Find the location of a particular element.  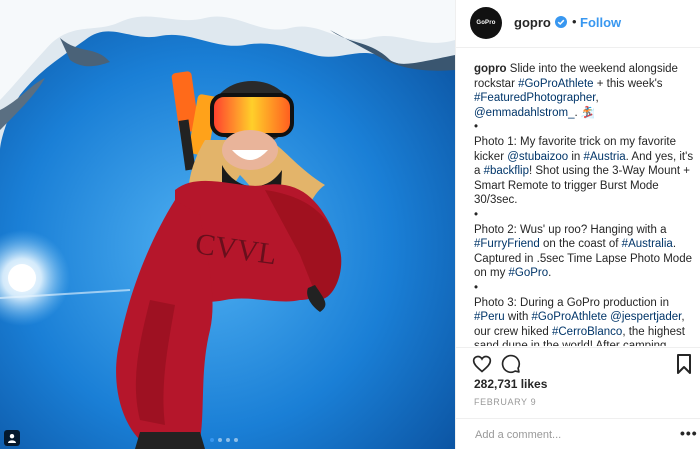

comment-icon is located at coordinates (511, 364).